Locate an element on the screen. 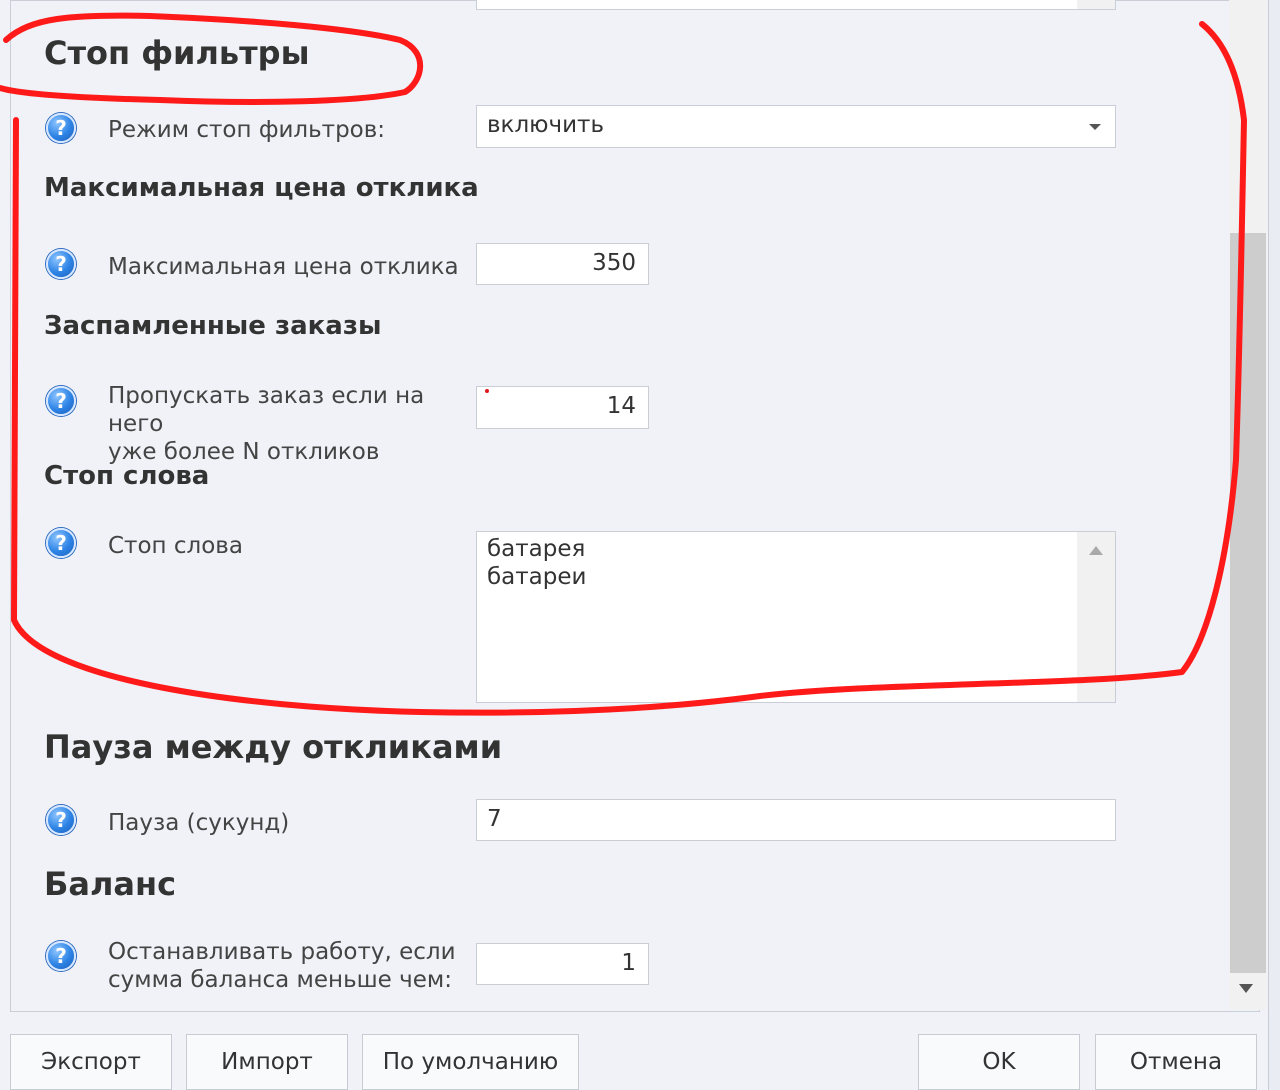 The image size is (1280, 1090). spammed-orders-label-line1: Пропускать заказ если на него is located at coordinates (266, 410).